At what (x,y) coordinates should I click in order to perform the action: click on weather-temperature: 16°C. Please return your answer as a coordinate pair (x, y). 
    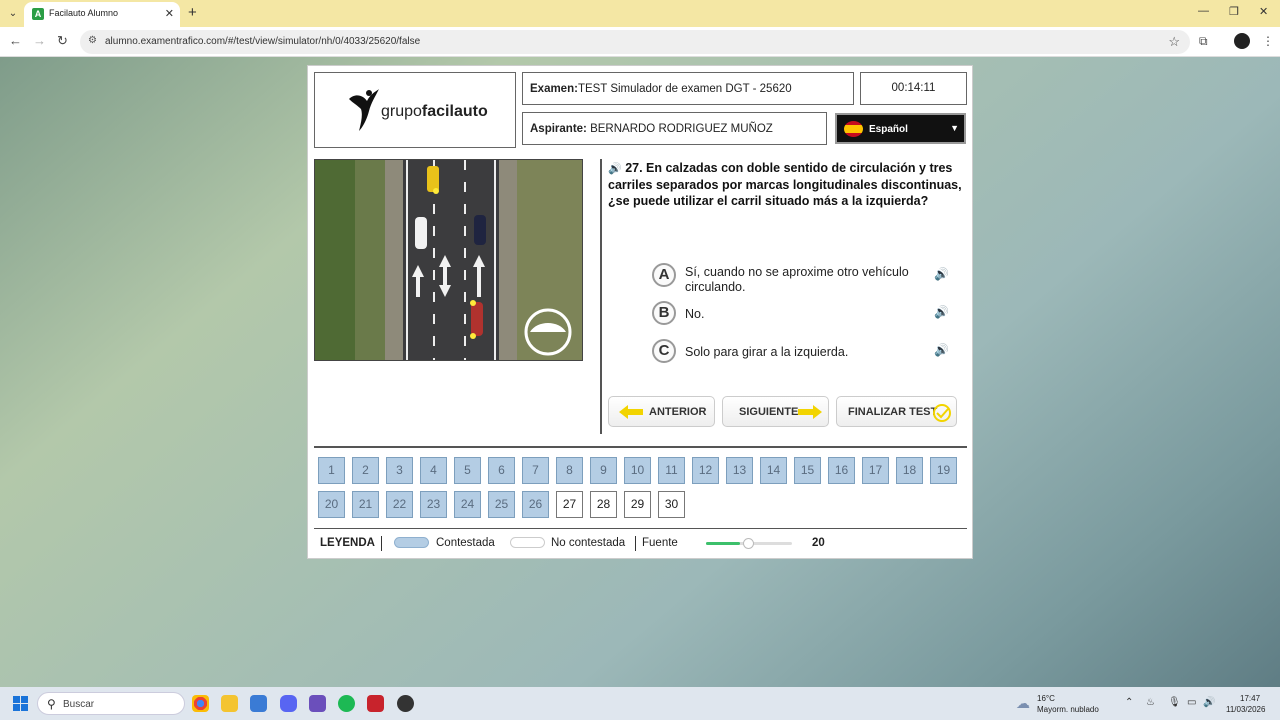
    Looking at the image, I should click on (1046, 698).